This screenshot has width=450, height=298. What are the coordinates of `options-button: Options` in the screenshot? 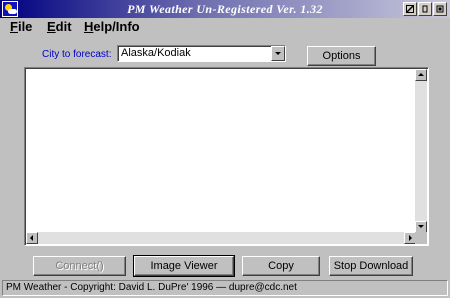 It's located at (341, 56).